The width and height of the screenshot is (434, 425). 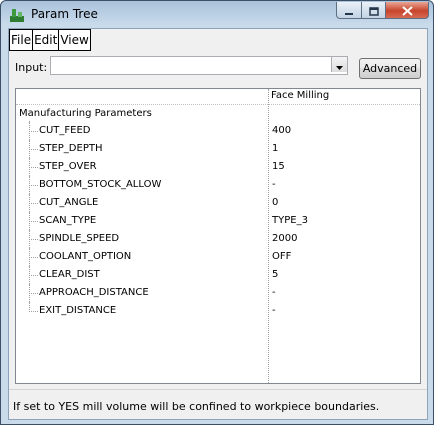 I want to click on tree-row: STEP_DEPTH 1, so click(x=218, y=149).